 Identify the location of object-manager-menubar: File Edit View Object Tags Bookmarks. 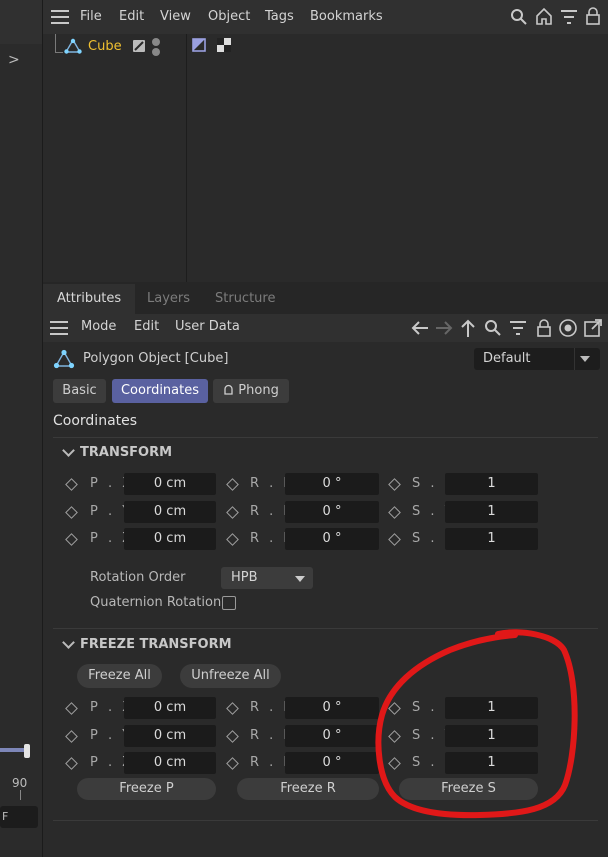
(325, 17).